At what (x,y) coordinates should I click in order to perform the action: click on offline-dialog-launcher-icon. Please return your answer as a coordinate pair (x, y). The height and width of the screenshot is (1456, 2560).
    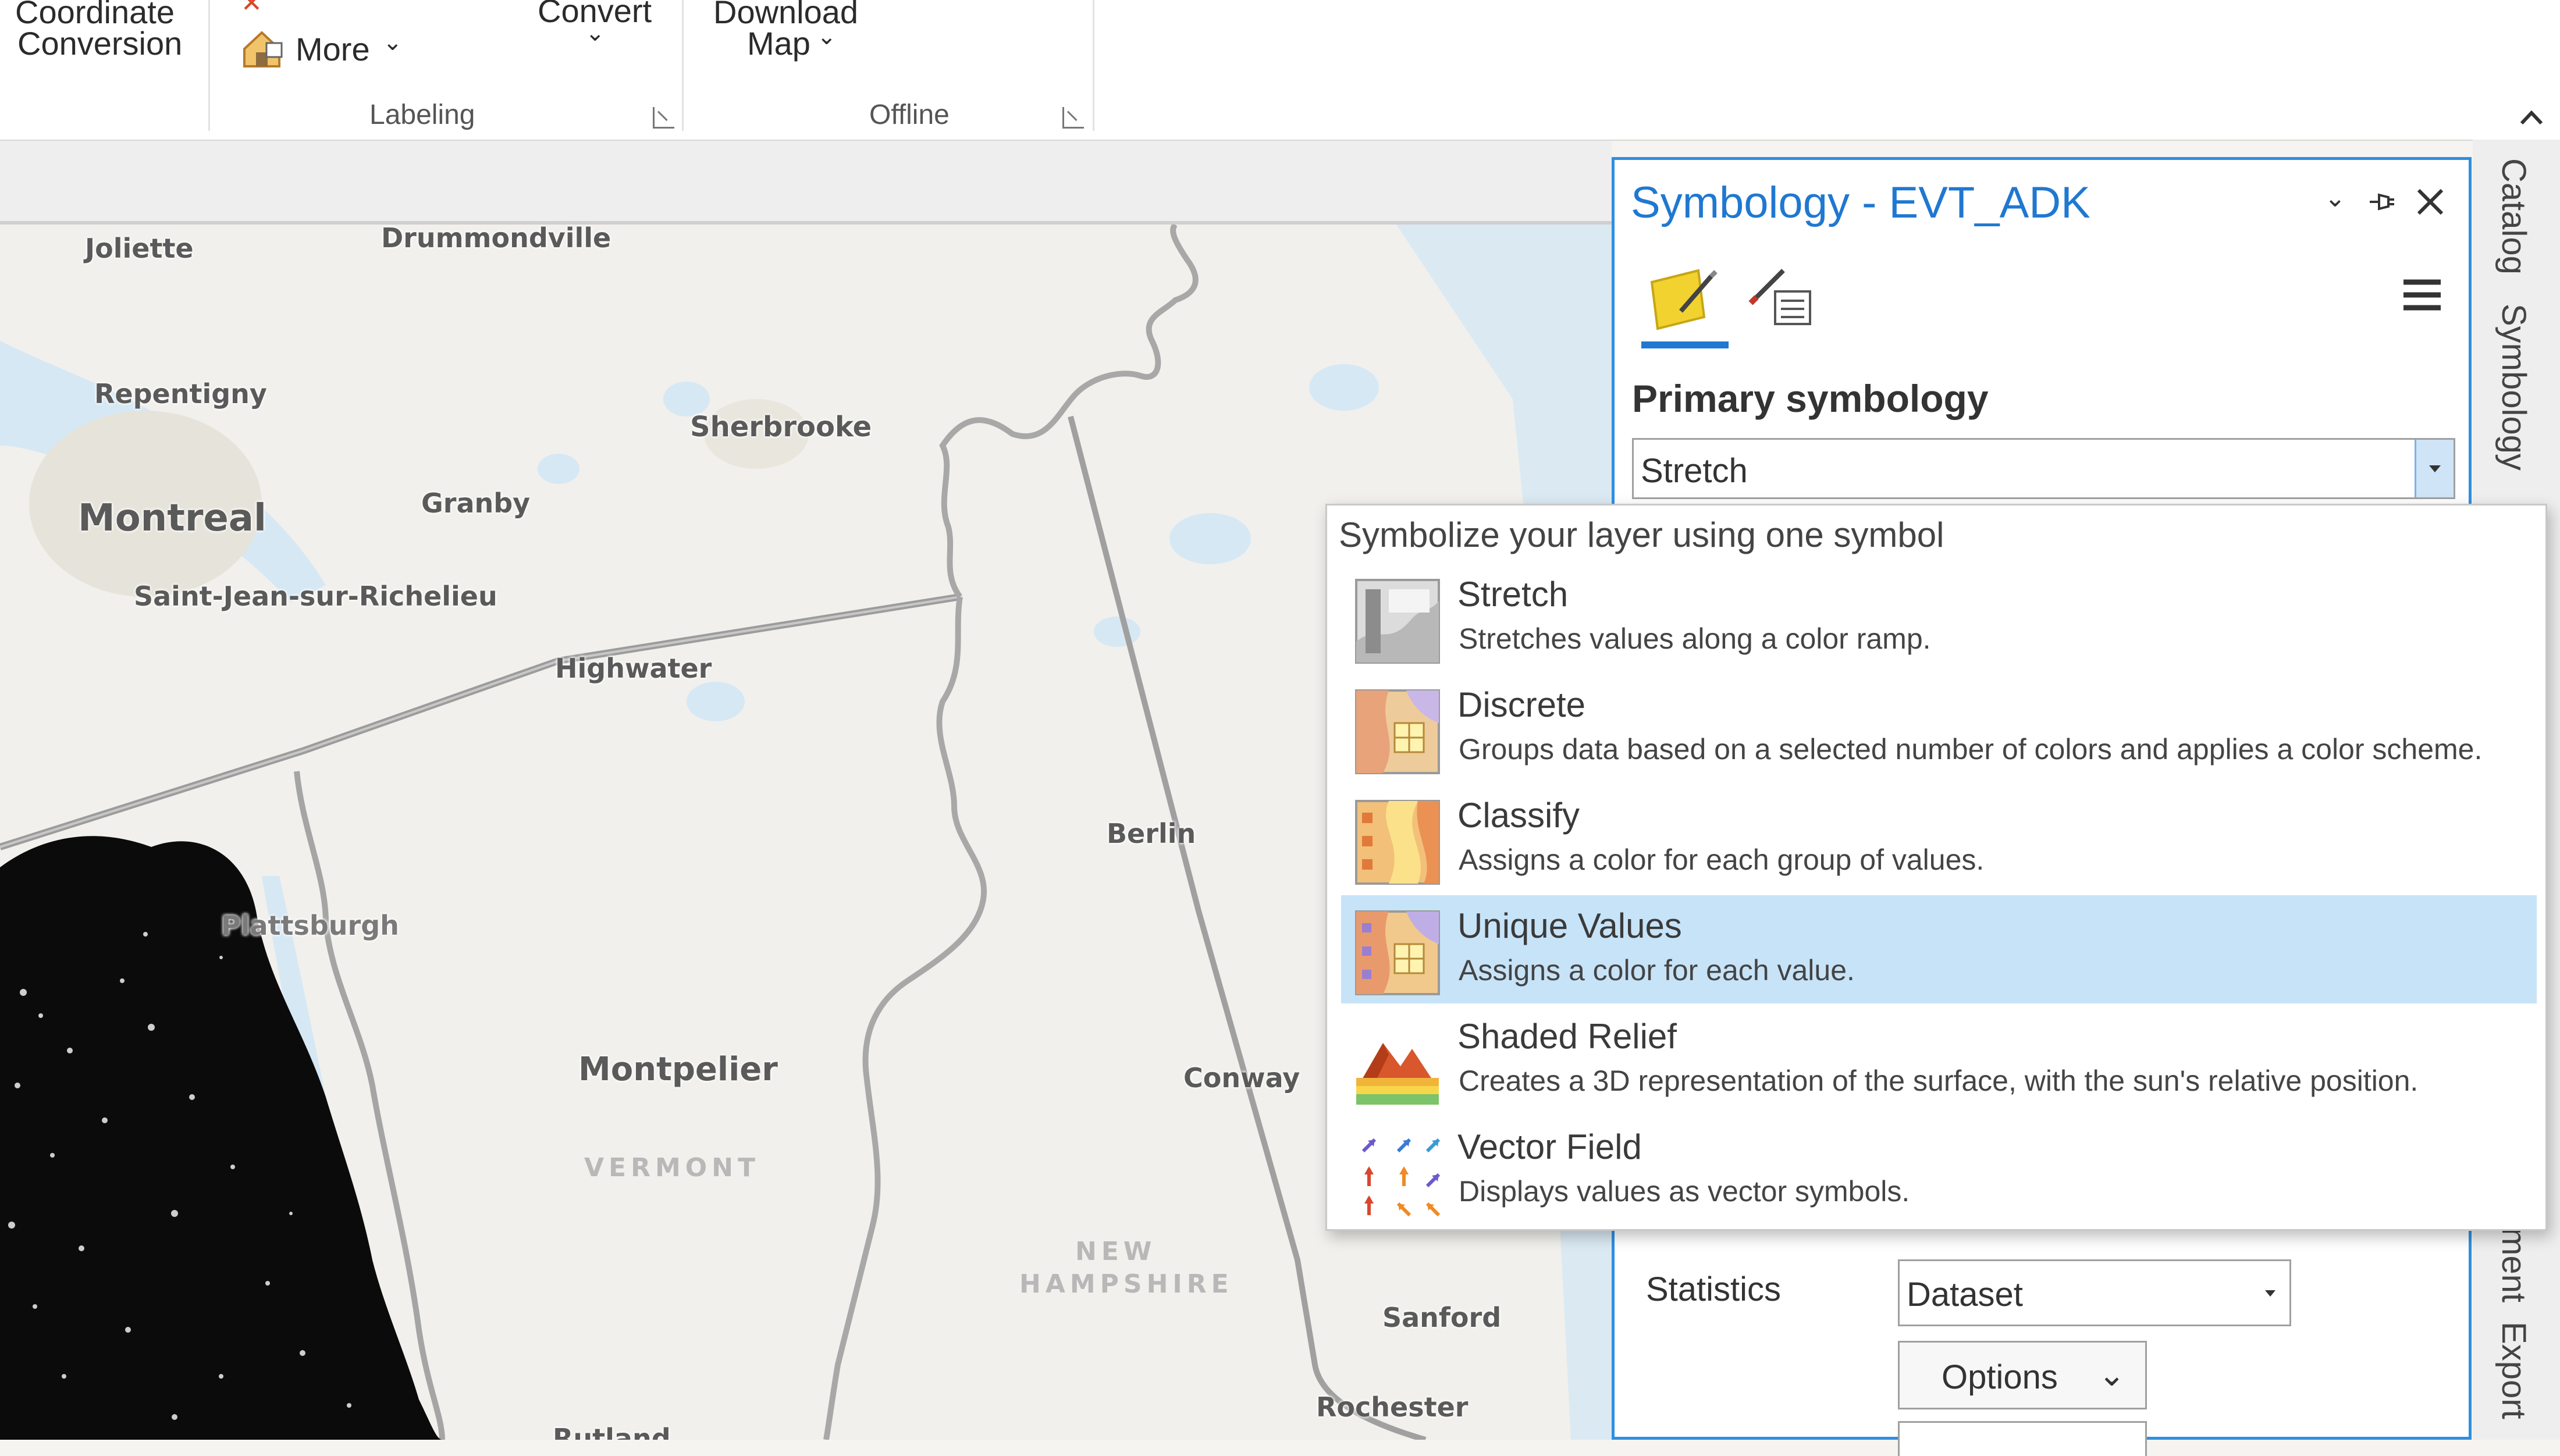
    Looking at the image, I should click on (1073, 118).